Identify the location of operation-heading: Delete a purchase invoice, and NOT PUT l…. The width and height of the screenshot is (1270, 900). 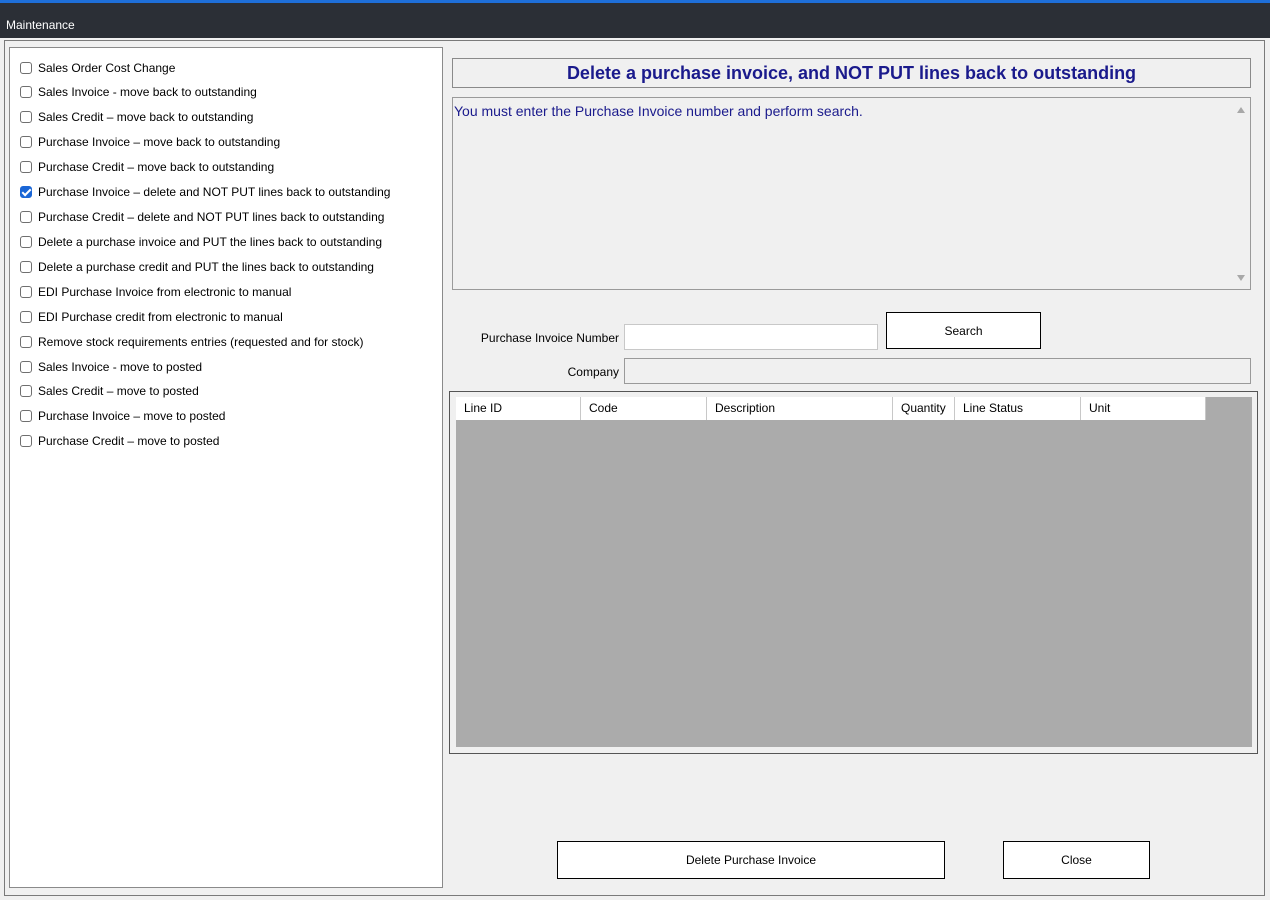
(851, 73).